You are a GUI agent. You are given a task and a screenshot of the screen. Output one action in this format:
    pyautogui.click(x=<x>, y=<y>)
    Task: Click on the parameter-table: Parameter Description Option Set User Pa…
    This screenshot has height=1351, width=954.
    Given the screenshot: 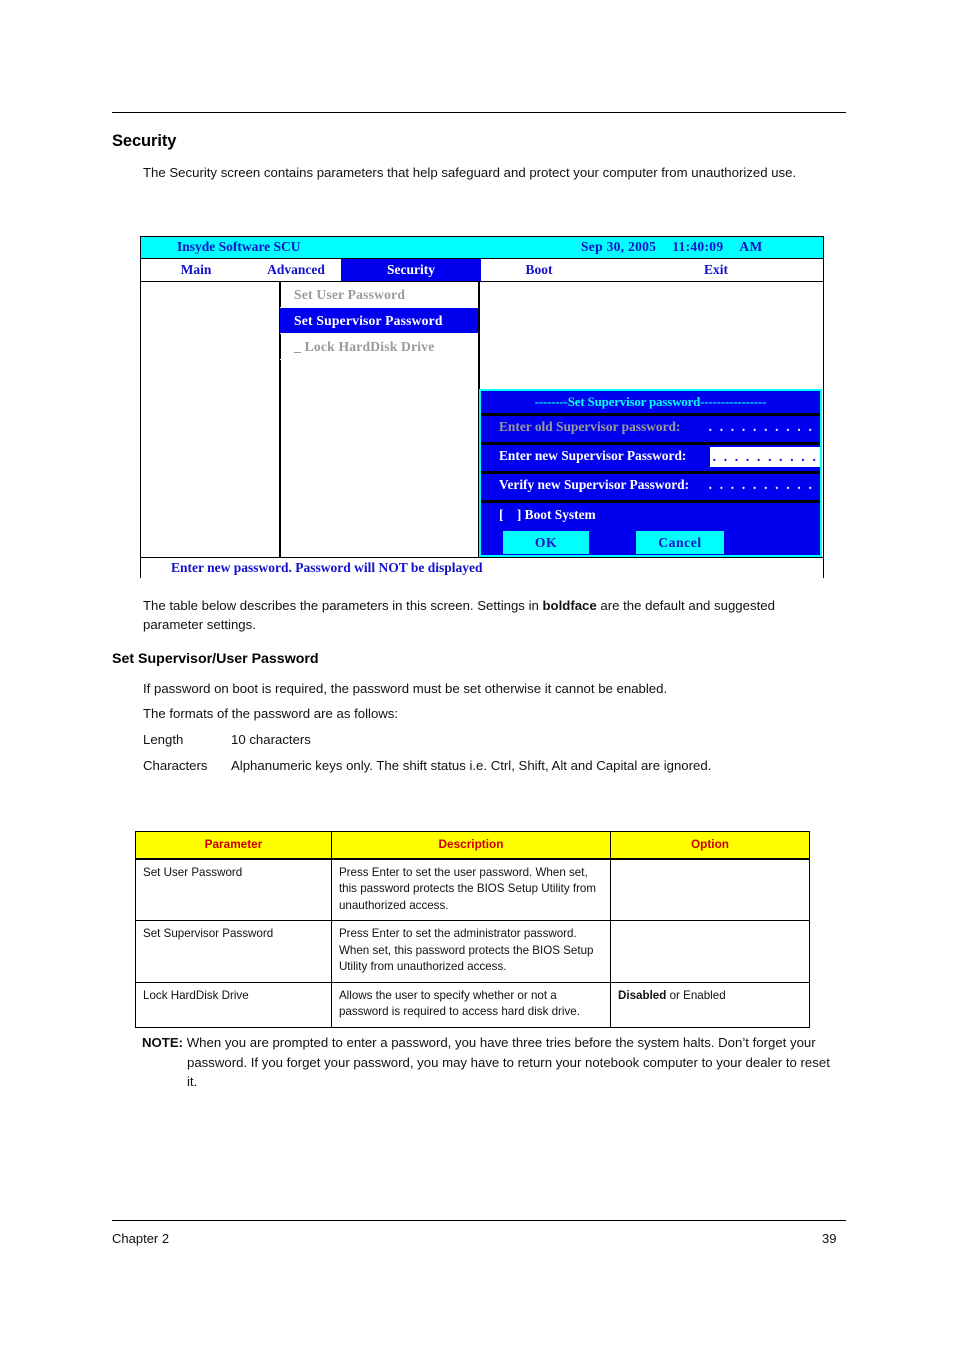 What is the action you would take?
    pyautogui.click(x=472, y=929)
    